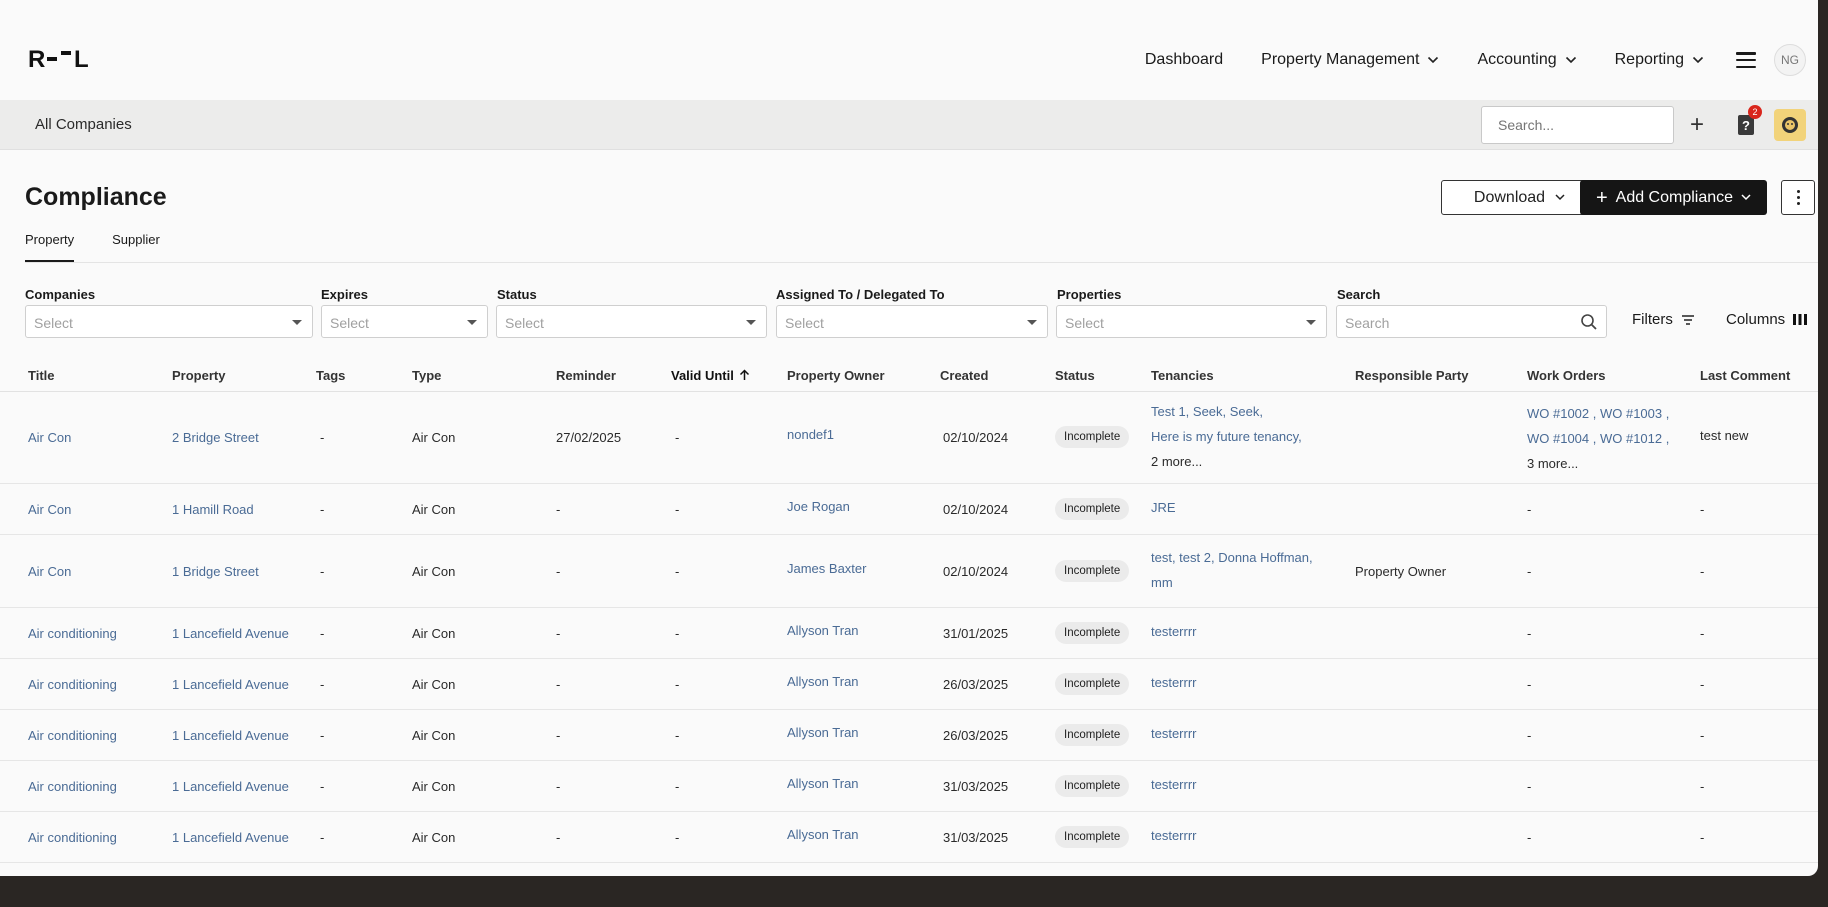 The image size is (1828, 907). I want to click on tenancy-link: mm, so click(1232, 582).